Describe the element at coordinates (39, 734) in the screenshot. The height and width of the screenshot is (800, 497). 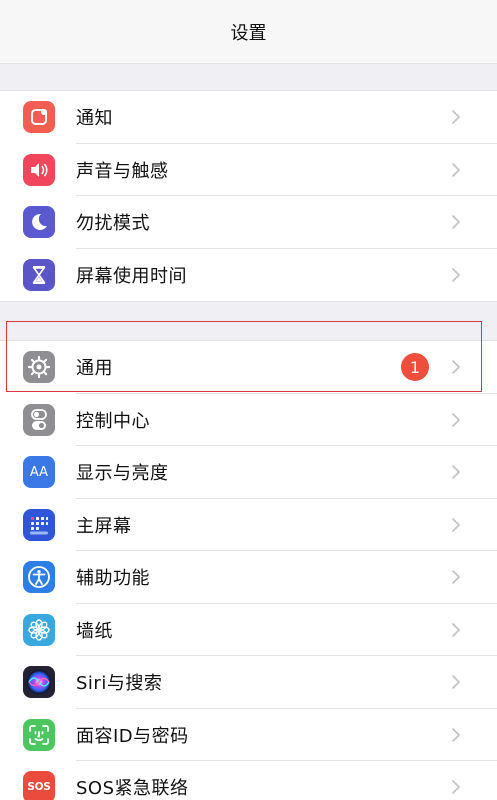
I see `face-id-icon` at that location.